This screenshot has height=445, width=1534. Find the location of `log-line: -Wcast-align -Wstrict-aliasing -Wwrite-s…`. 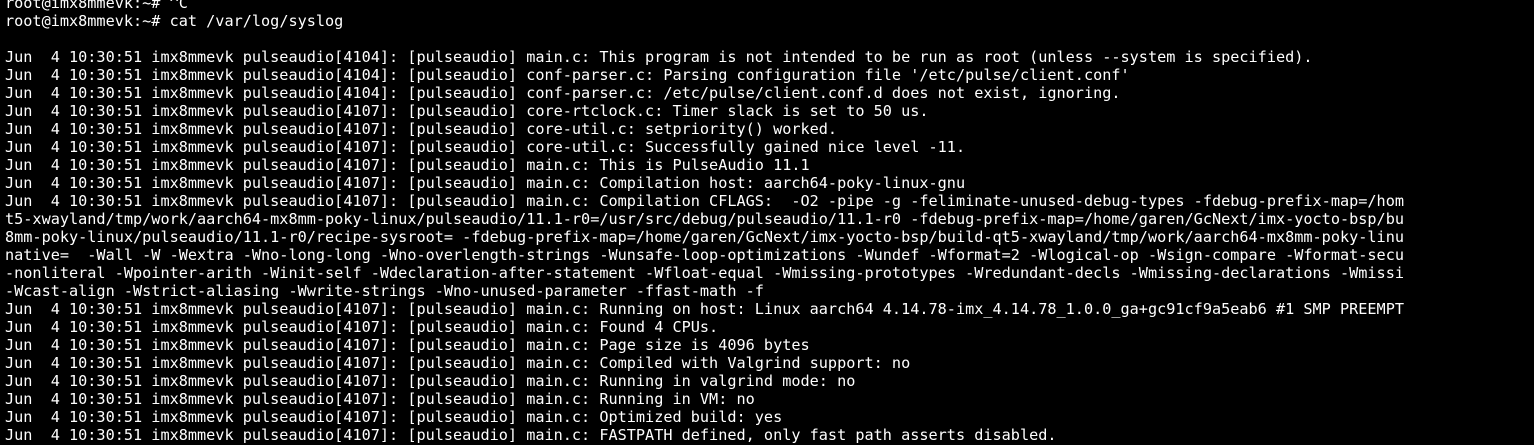

log-line: -Wcast-align -Wstrict-aliasing -Wwrite-s… is located at coordinates (384, 291).